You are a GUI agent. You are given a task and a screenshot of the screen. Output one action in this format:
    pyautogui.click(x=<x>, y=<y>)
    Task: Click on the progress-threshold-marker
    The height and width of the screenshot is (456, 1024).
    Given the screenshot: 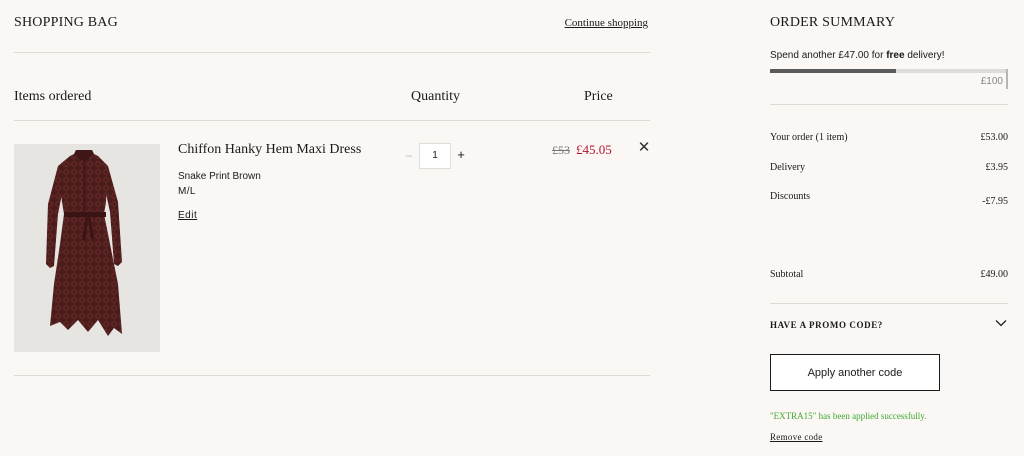 What is the action you would take?
    pyautogui.click(x=1007, y=79)
    